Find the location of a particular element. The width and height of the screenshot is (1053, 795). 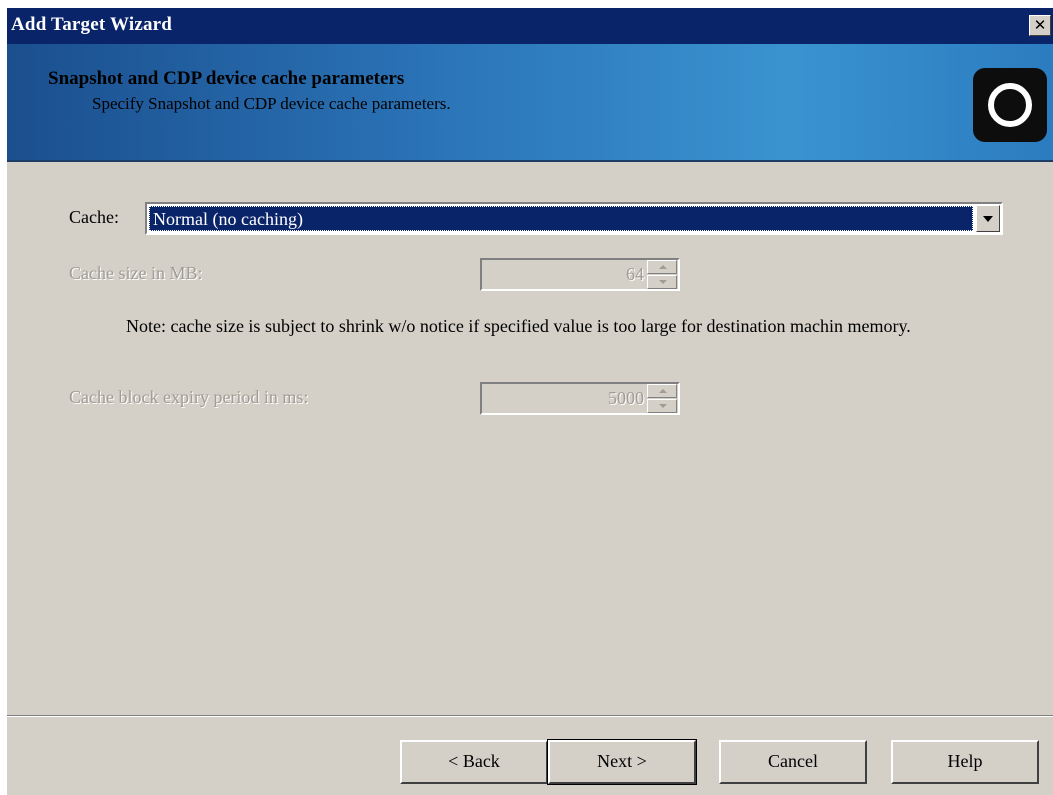

window-title: Add Target Wizard is located at coordinates (92, 24).